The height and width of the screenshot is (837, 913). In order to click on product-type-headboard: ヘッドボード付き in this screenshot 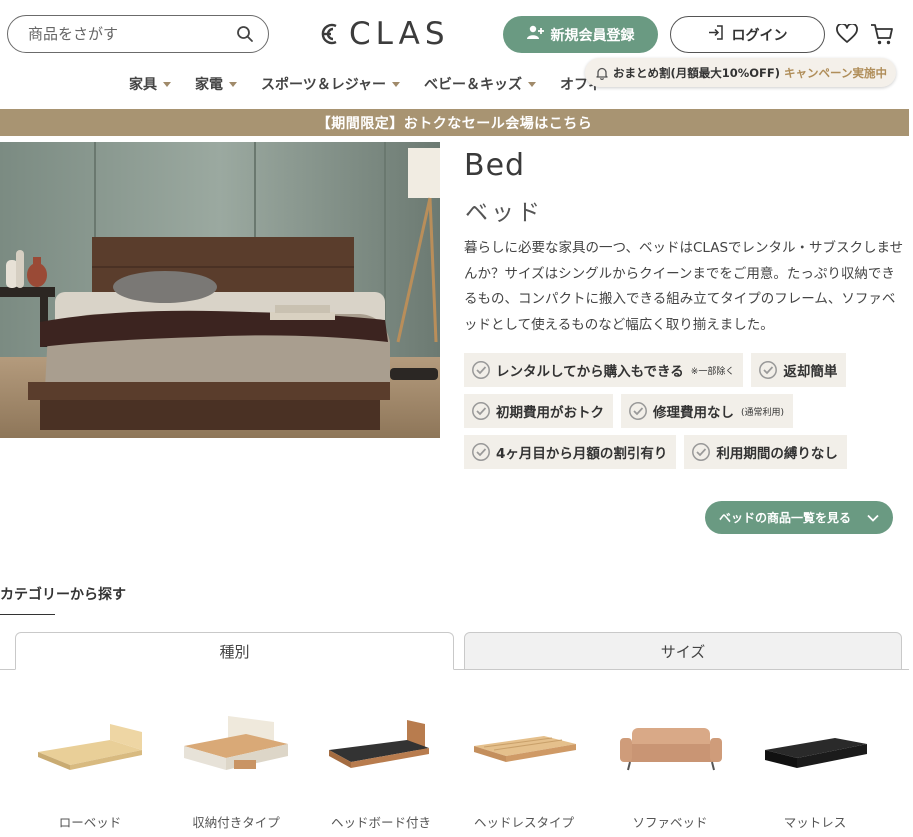, I will do `click(381, 765)`.